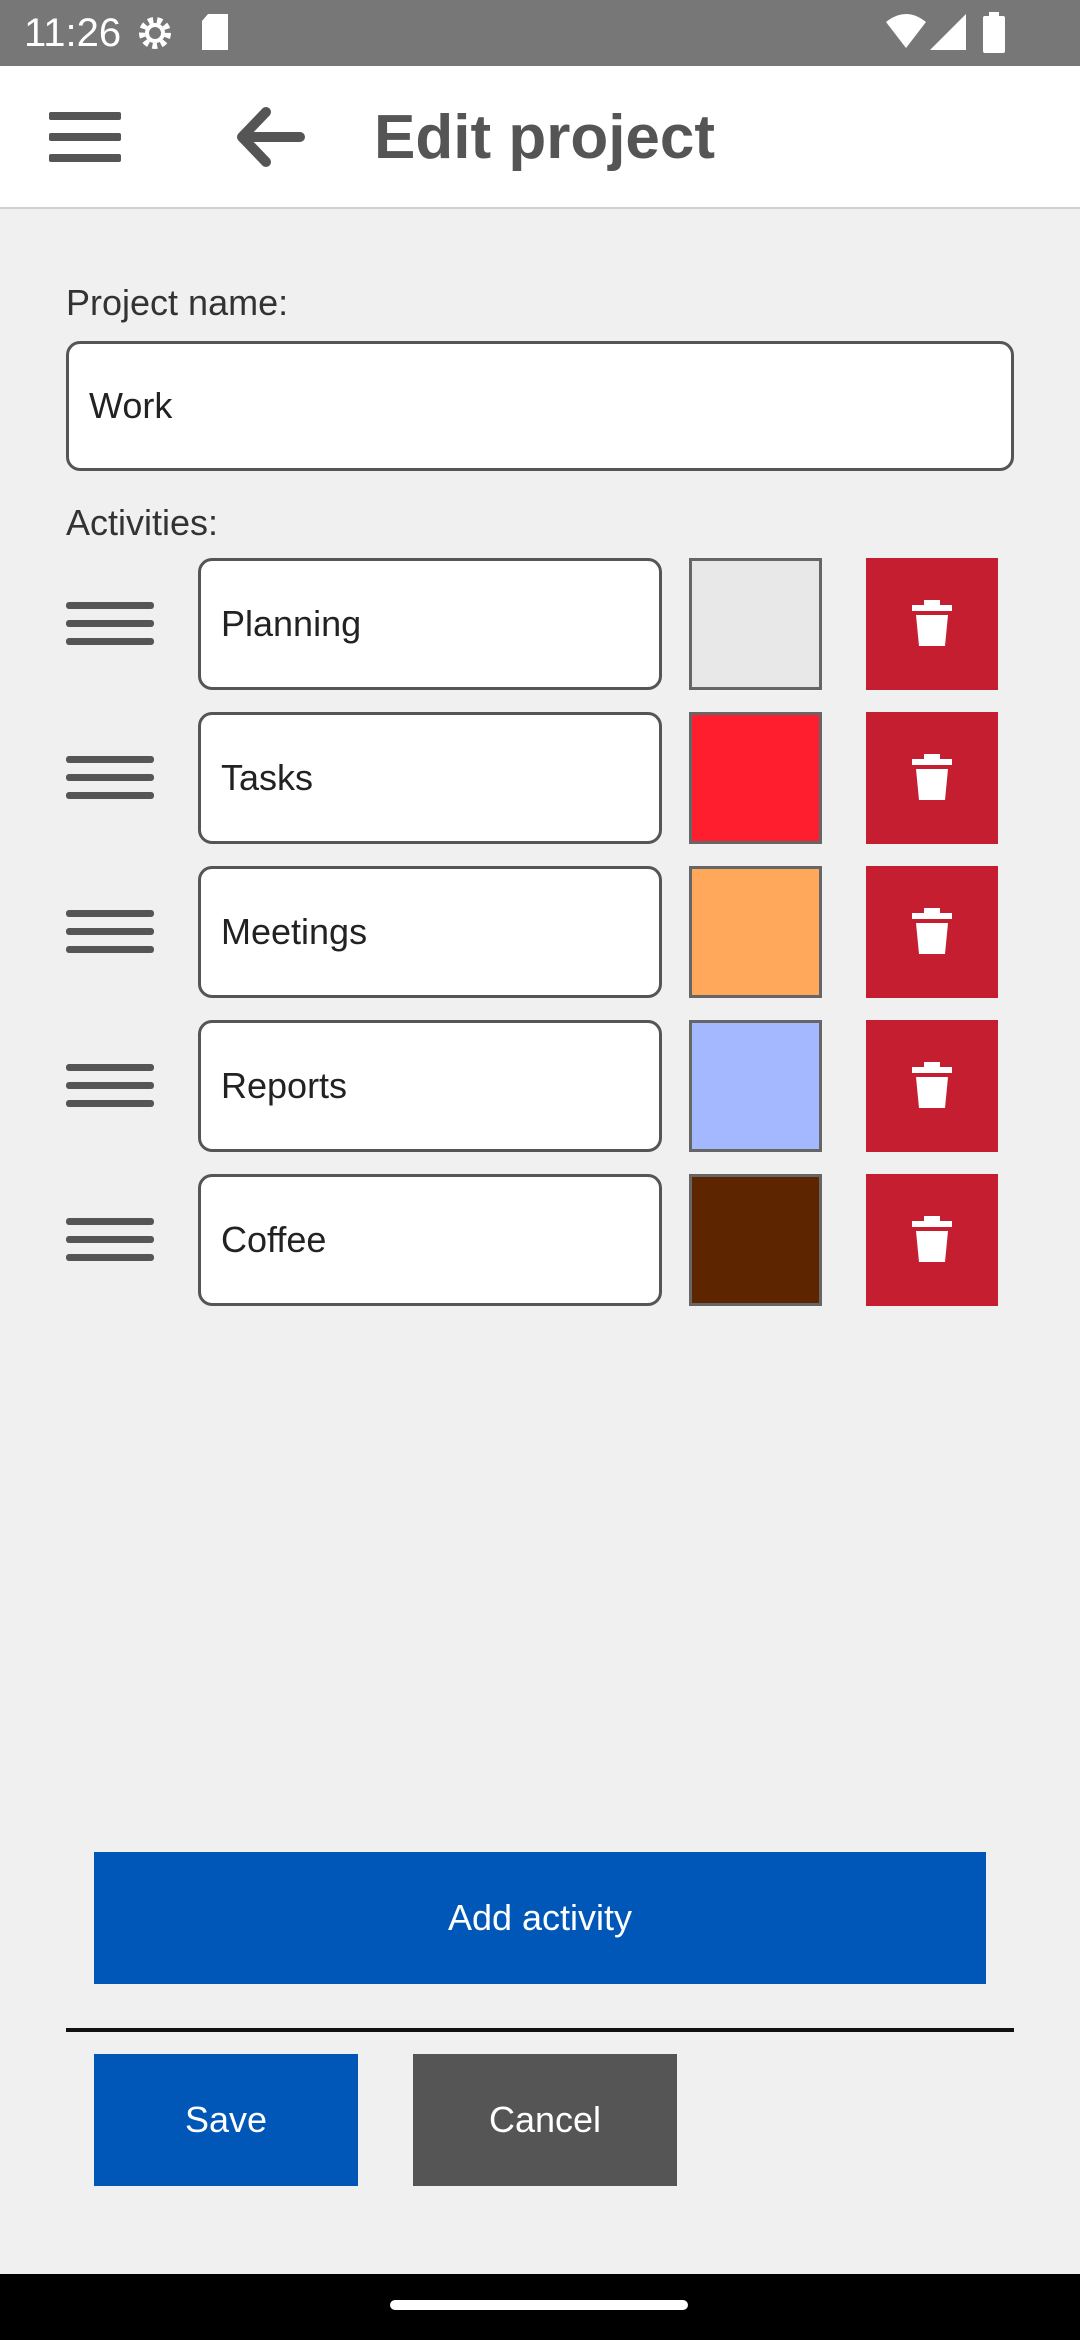  Describe the element at coordinates (430, 932) in the screenshot. I see `activity-name-input: Meetings` at that location.